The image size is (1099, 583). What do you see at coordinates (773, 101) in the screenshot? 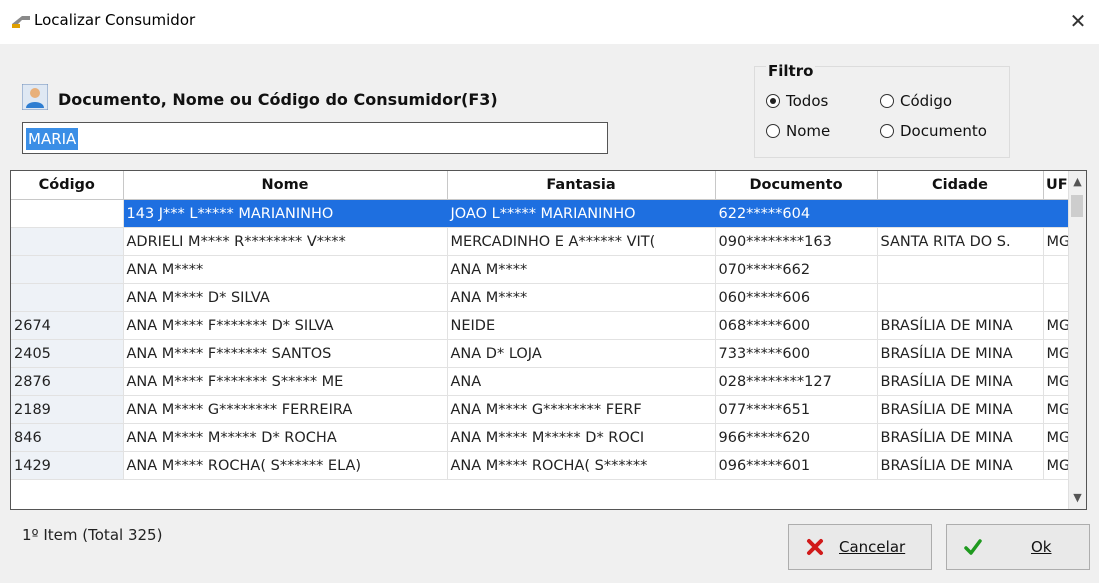
I see `radio-checked-icon` at bounding box center [773, 101].